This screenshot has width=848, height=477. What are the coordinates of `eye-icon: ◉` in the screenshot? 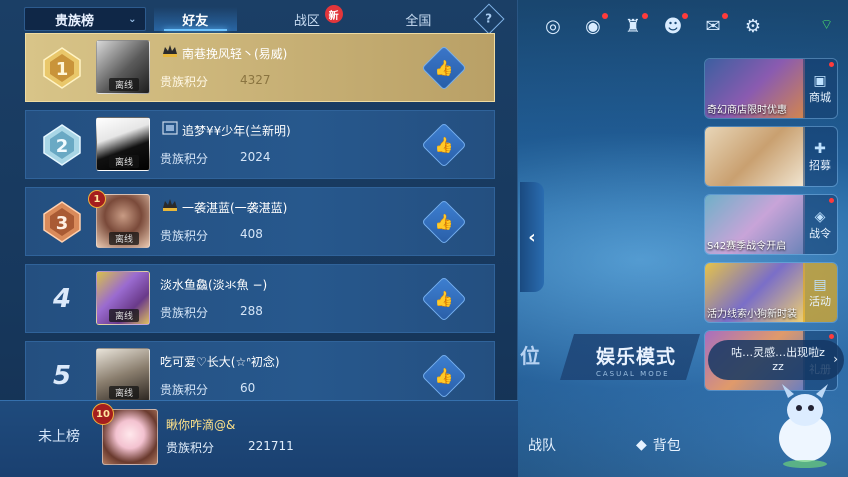 It's located at (594, 26).